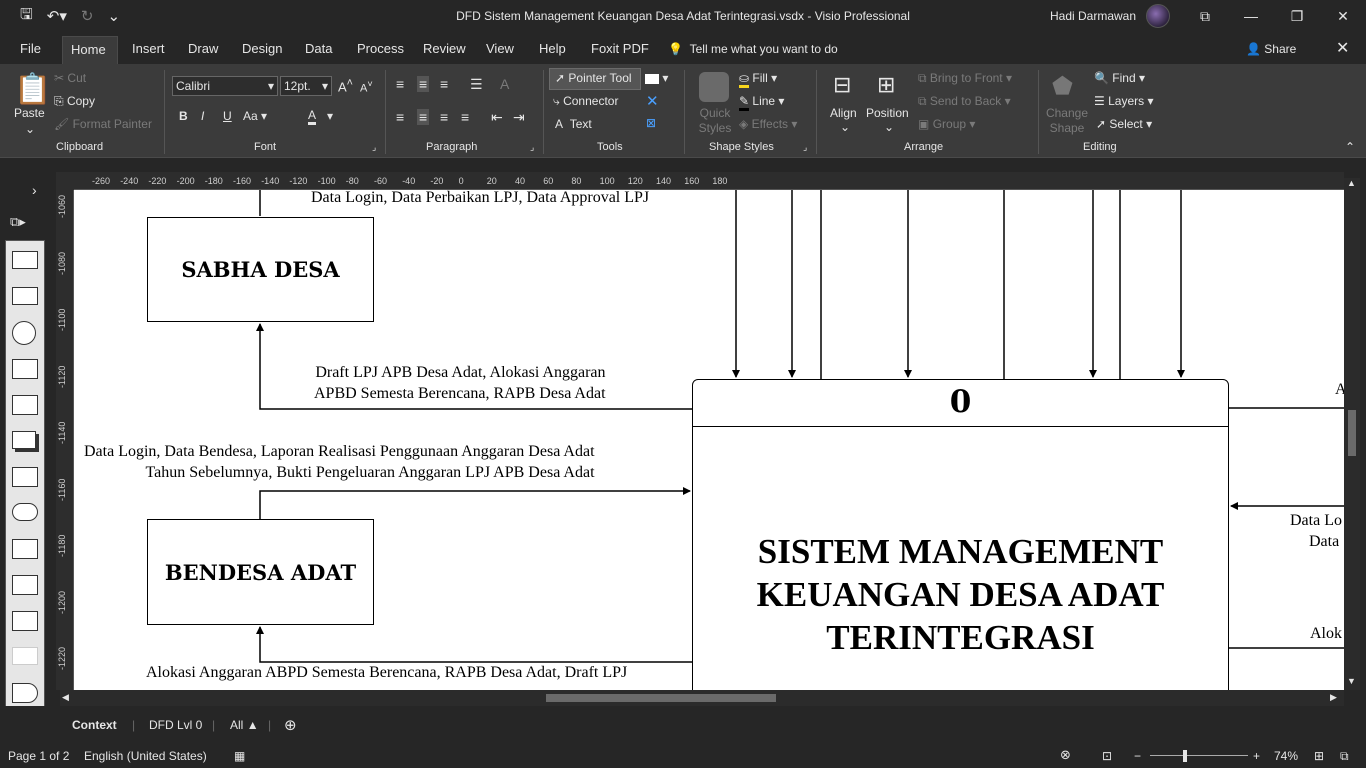 This screenshot has width=1366, height=768. Describe the element at coordinates (1158, 16) in the screenshot. I see `avatar` at that location.